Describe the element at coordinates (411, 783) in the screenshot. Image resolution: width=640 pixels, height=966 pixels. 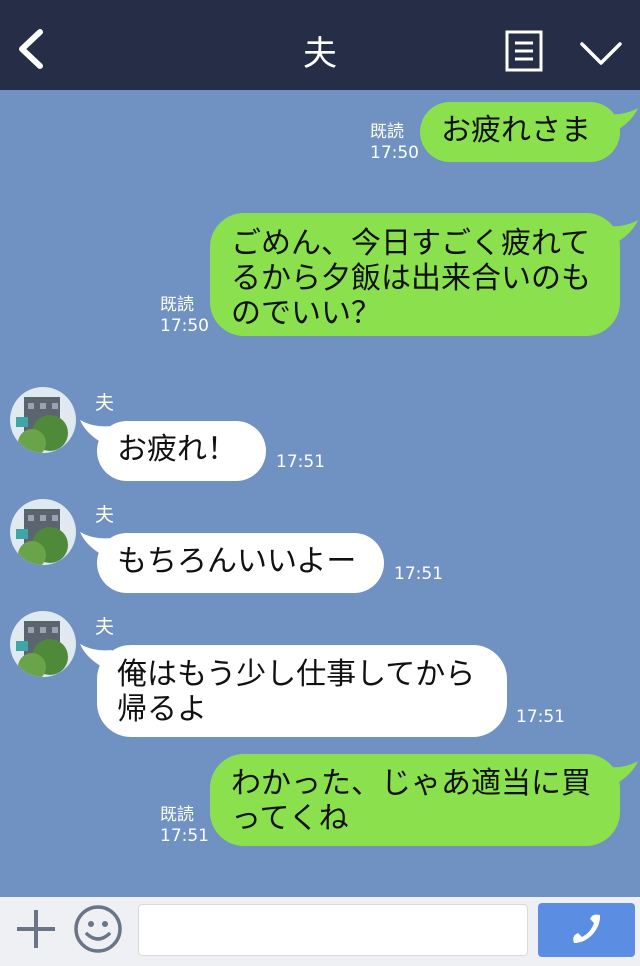
I see `message-line: わかった、じゃあ適当に買` at that location.